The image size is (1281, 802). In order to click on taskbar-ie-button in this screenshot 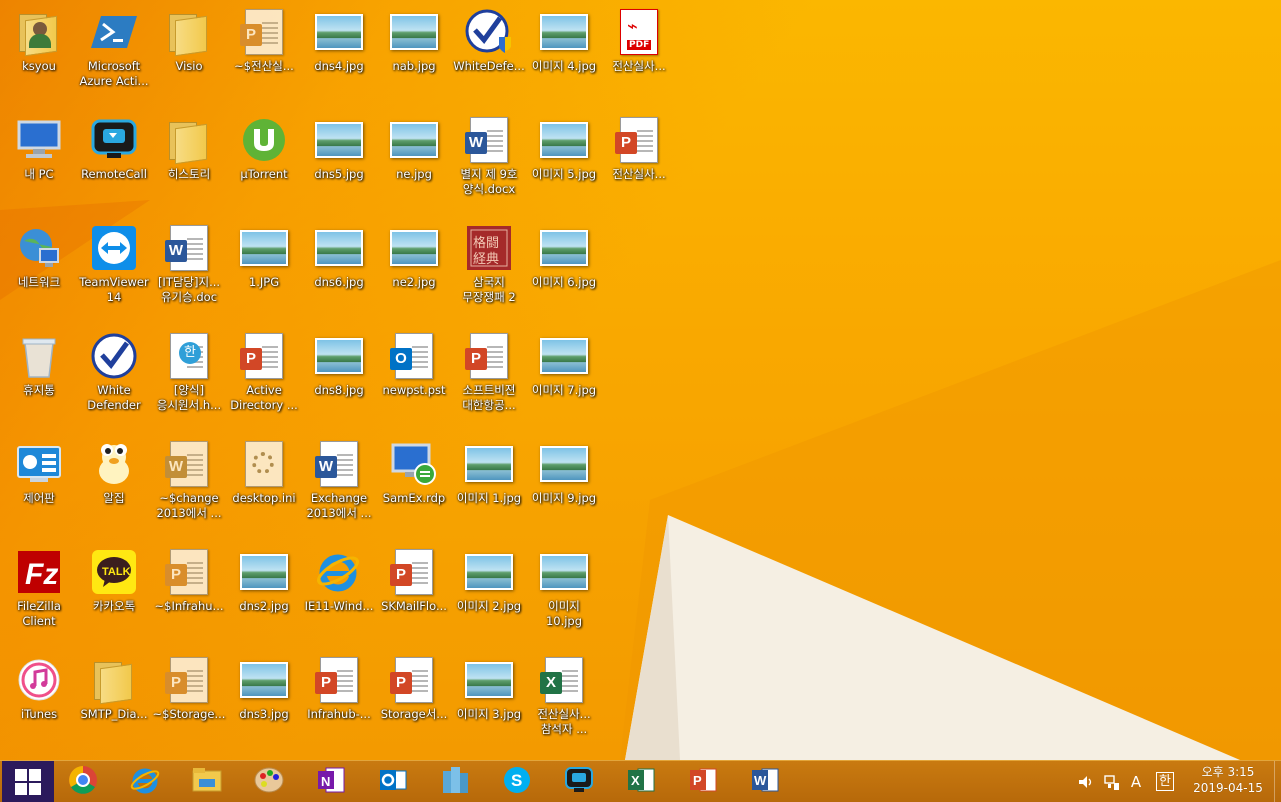, I will do `click(145, 781)`.